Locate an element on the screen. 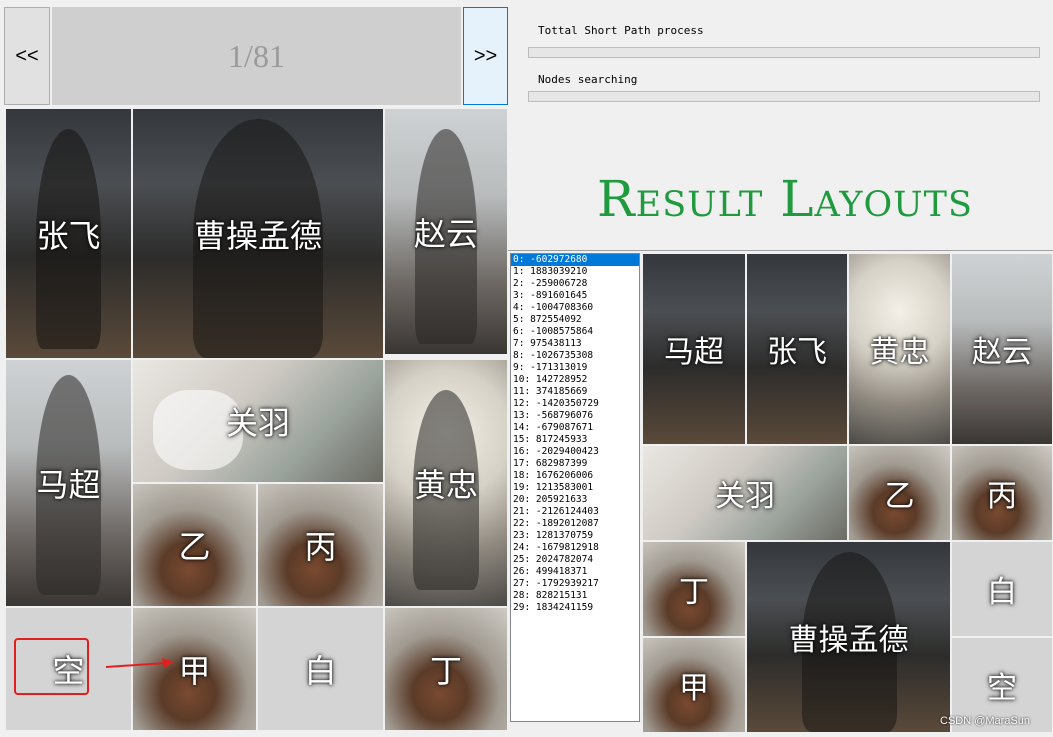 The image size is (1053, 737). list-item: 16: -2029400423 is located at coordinates (575, 452).